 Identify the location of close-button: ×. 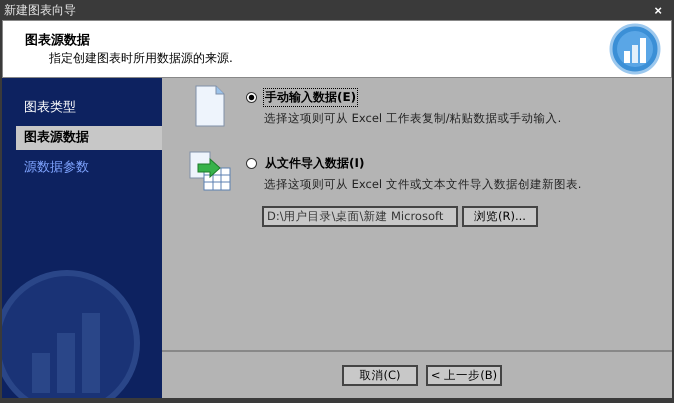
(658, 10).